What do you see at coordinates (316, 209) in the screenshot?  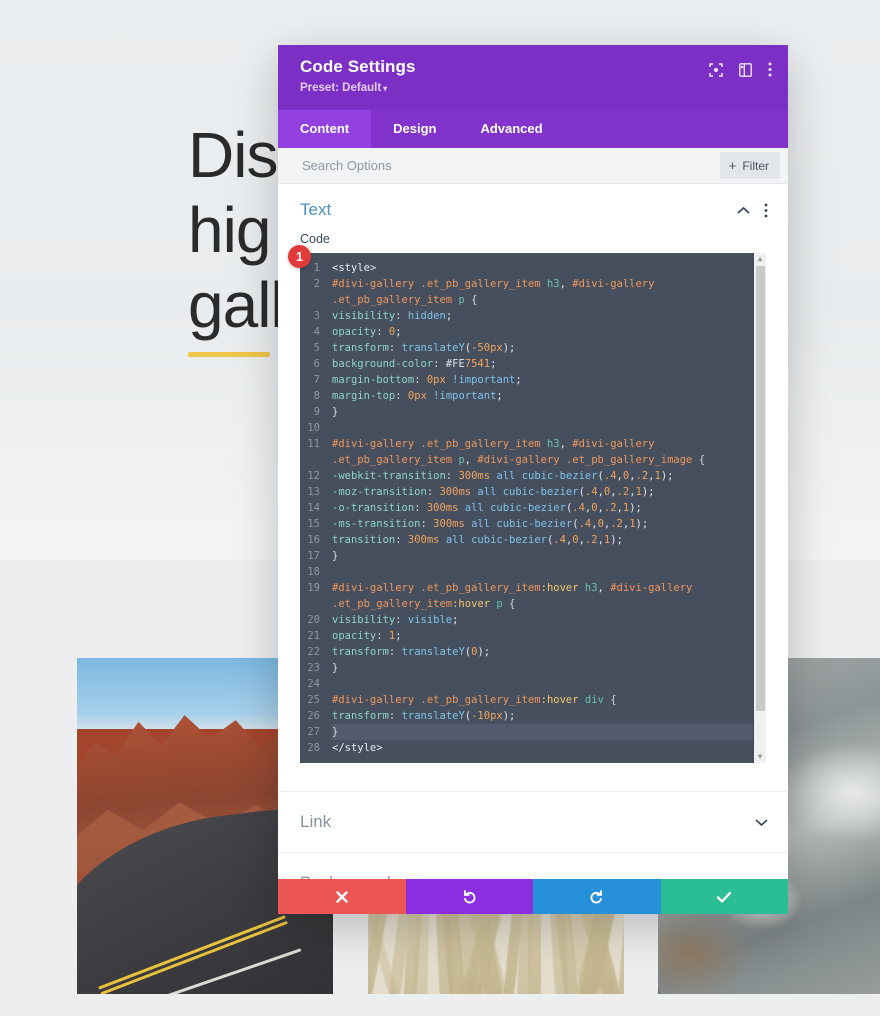 I see `section-title: Text` at bounding box center [316, 209].